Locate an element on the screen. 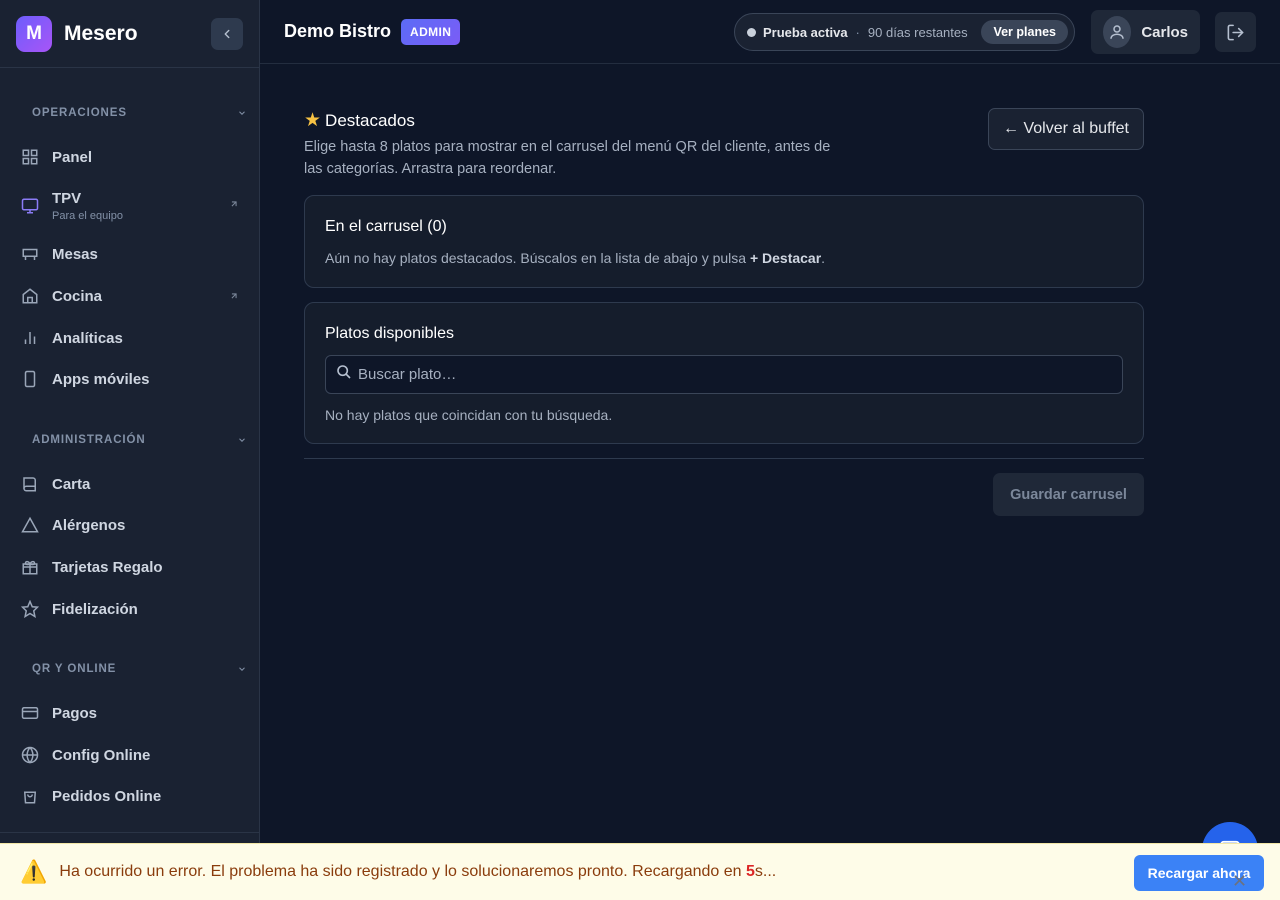 The image size is (1280, 900). trial-remaining: 90 días restantes is located at coordinates (917, 32).